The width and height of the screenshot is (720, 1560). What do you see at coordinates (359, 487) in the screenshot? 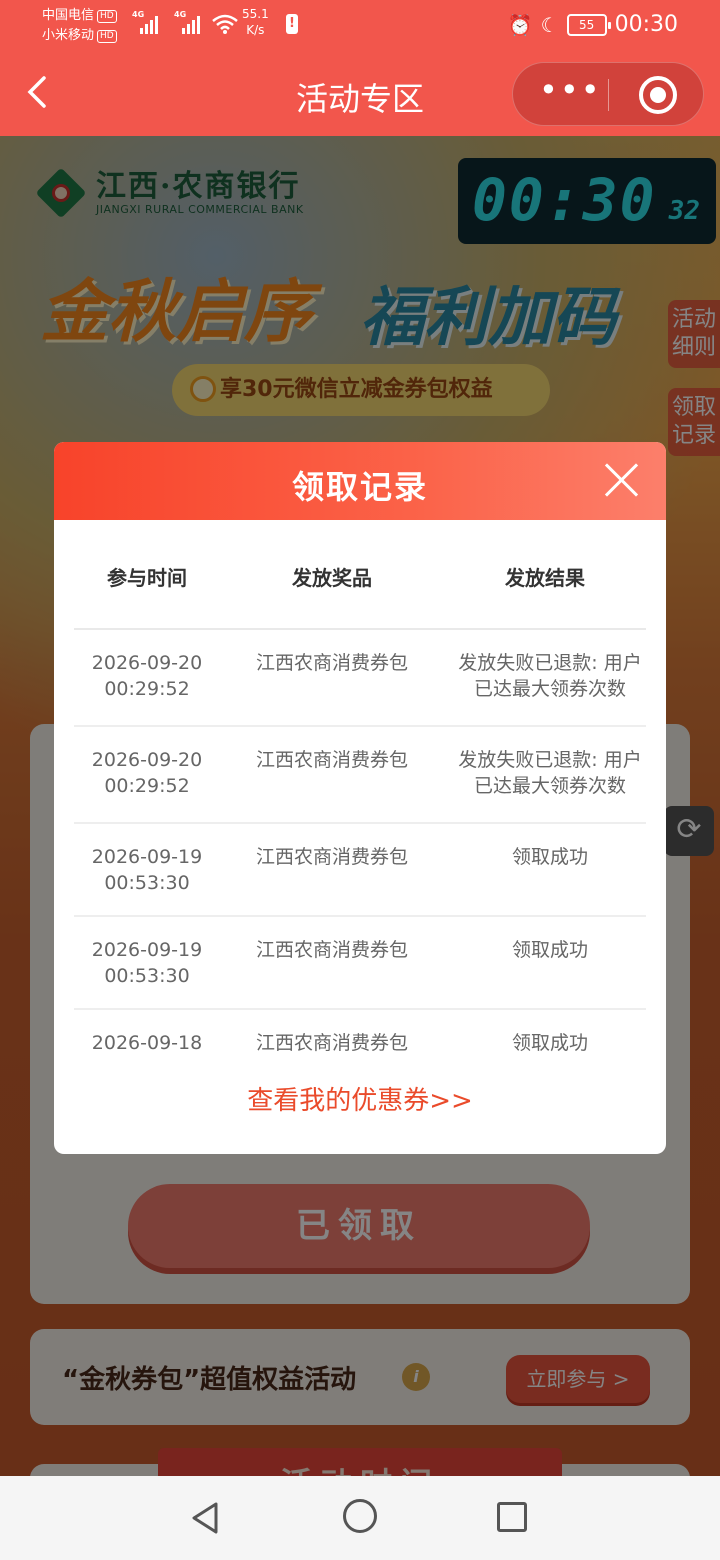
I see `modal-title: 领取记录` at bounding box center [359, 487].